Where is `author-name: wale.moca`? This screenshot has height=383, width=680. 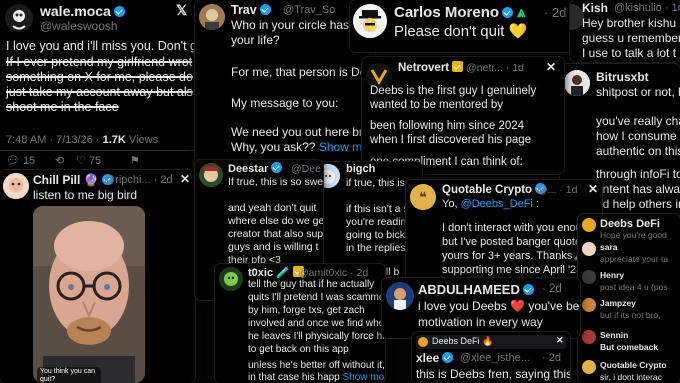
author-name: wale.moca is located at coordinates (82, 11).